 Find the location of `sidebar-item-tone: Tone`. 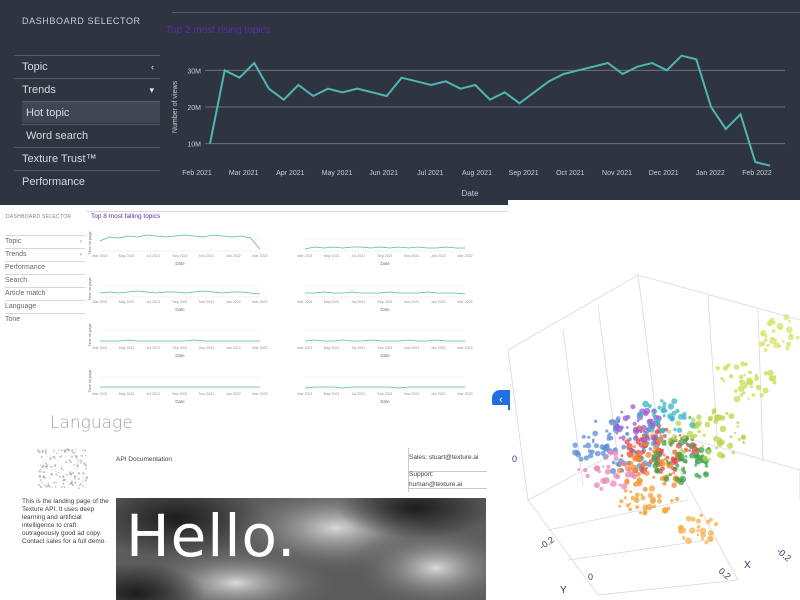

sidebar-item-tone: Tone is located at coordinates (45, 319).